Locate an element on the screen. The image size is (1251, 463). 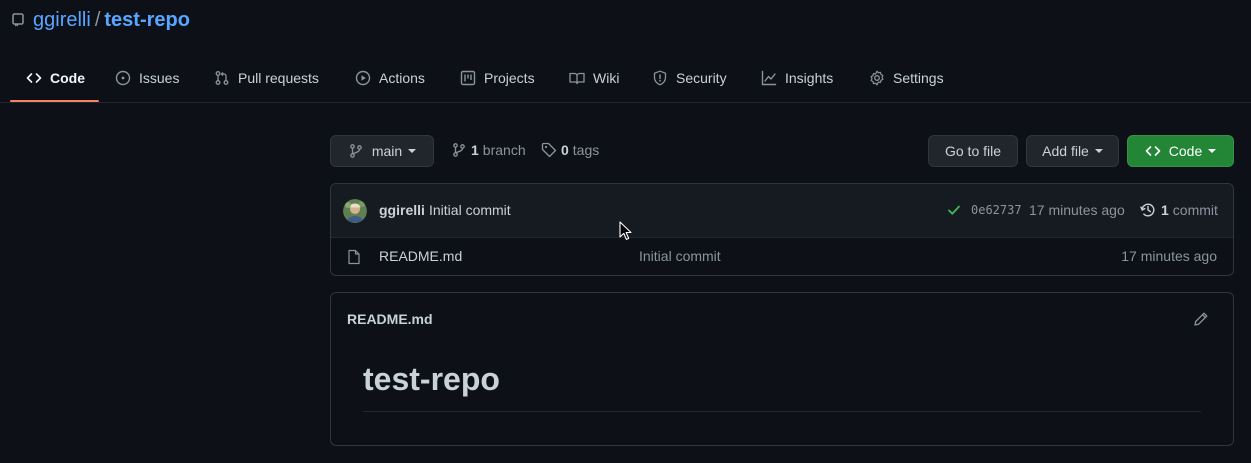
check-icon is located at coordinates (954, 210).